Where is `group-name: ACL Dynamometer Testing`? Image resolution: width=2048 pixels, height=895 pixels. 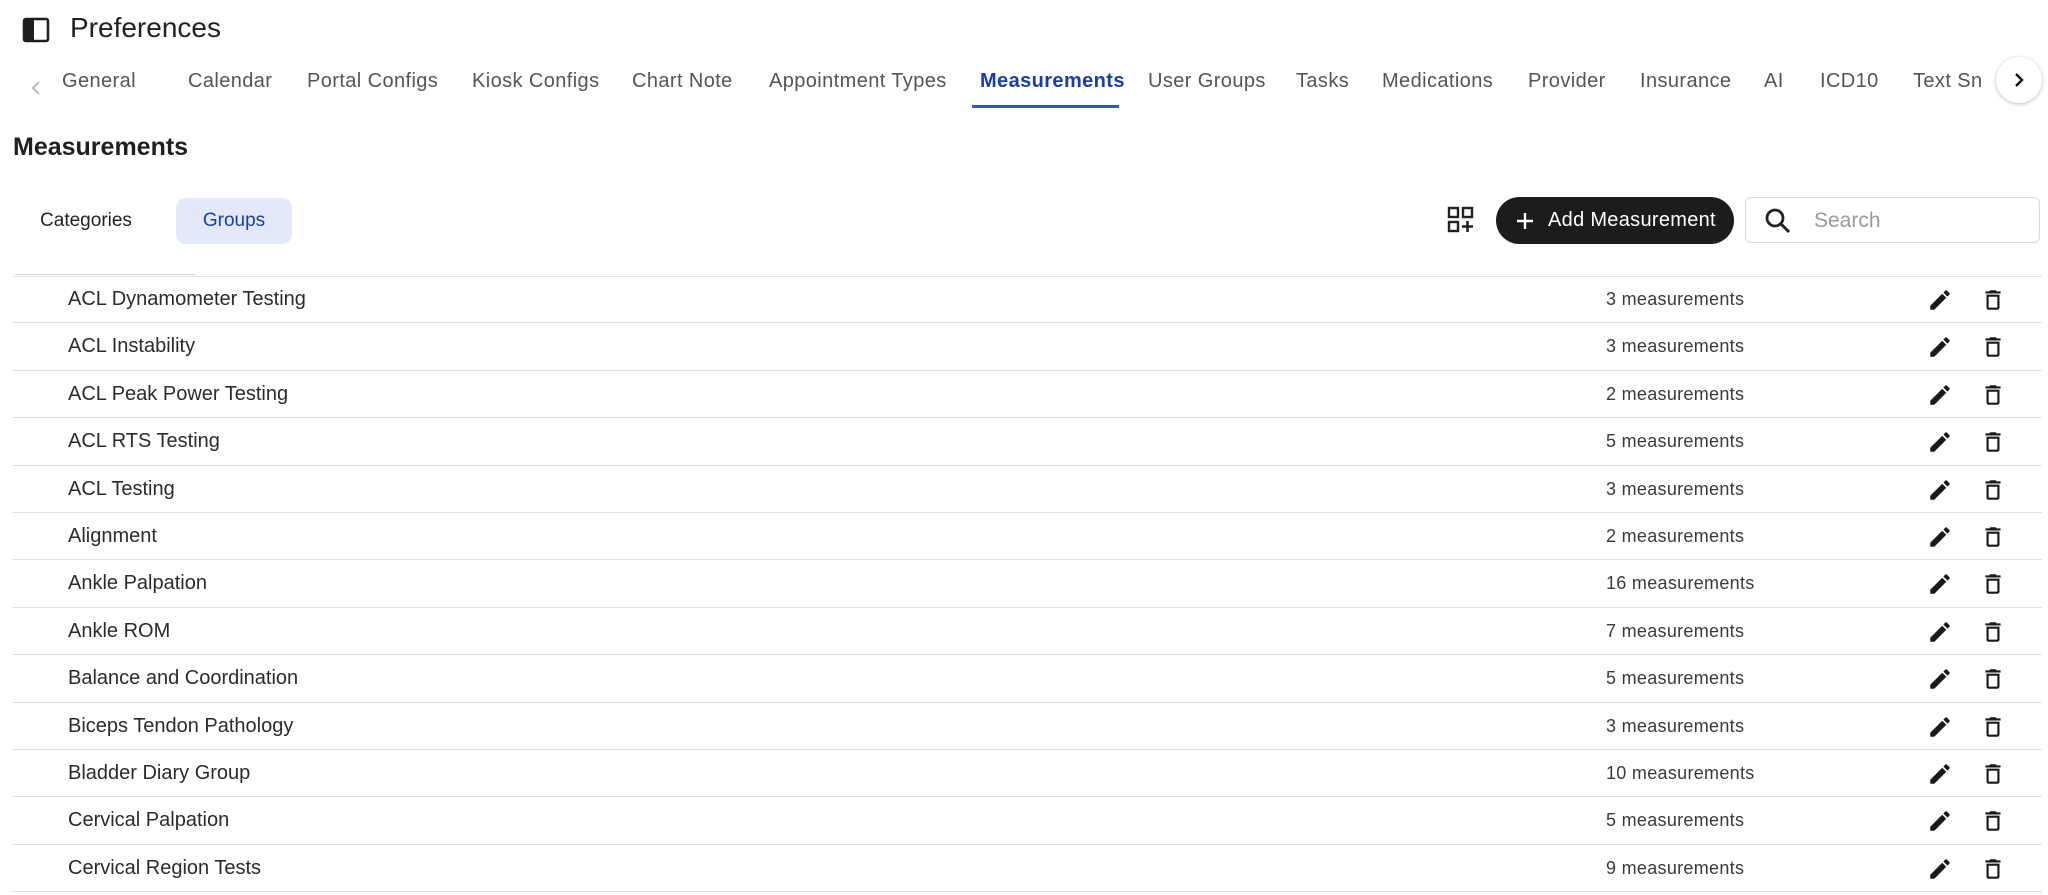 group-name: ACL Dynamometer Testing is located at coordinates (187, 299).